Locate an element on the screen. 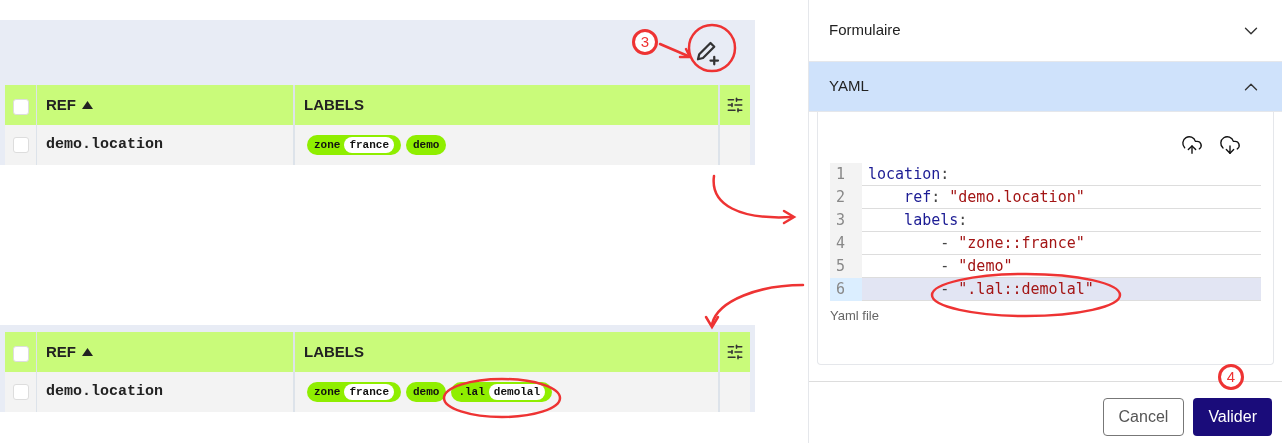 Image resolution: width=1282 pixels, height=443 pixels. line-number: 6 is located at coordinates (846, 289).